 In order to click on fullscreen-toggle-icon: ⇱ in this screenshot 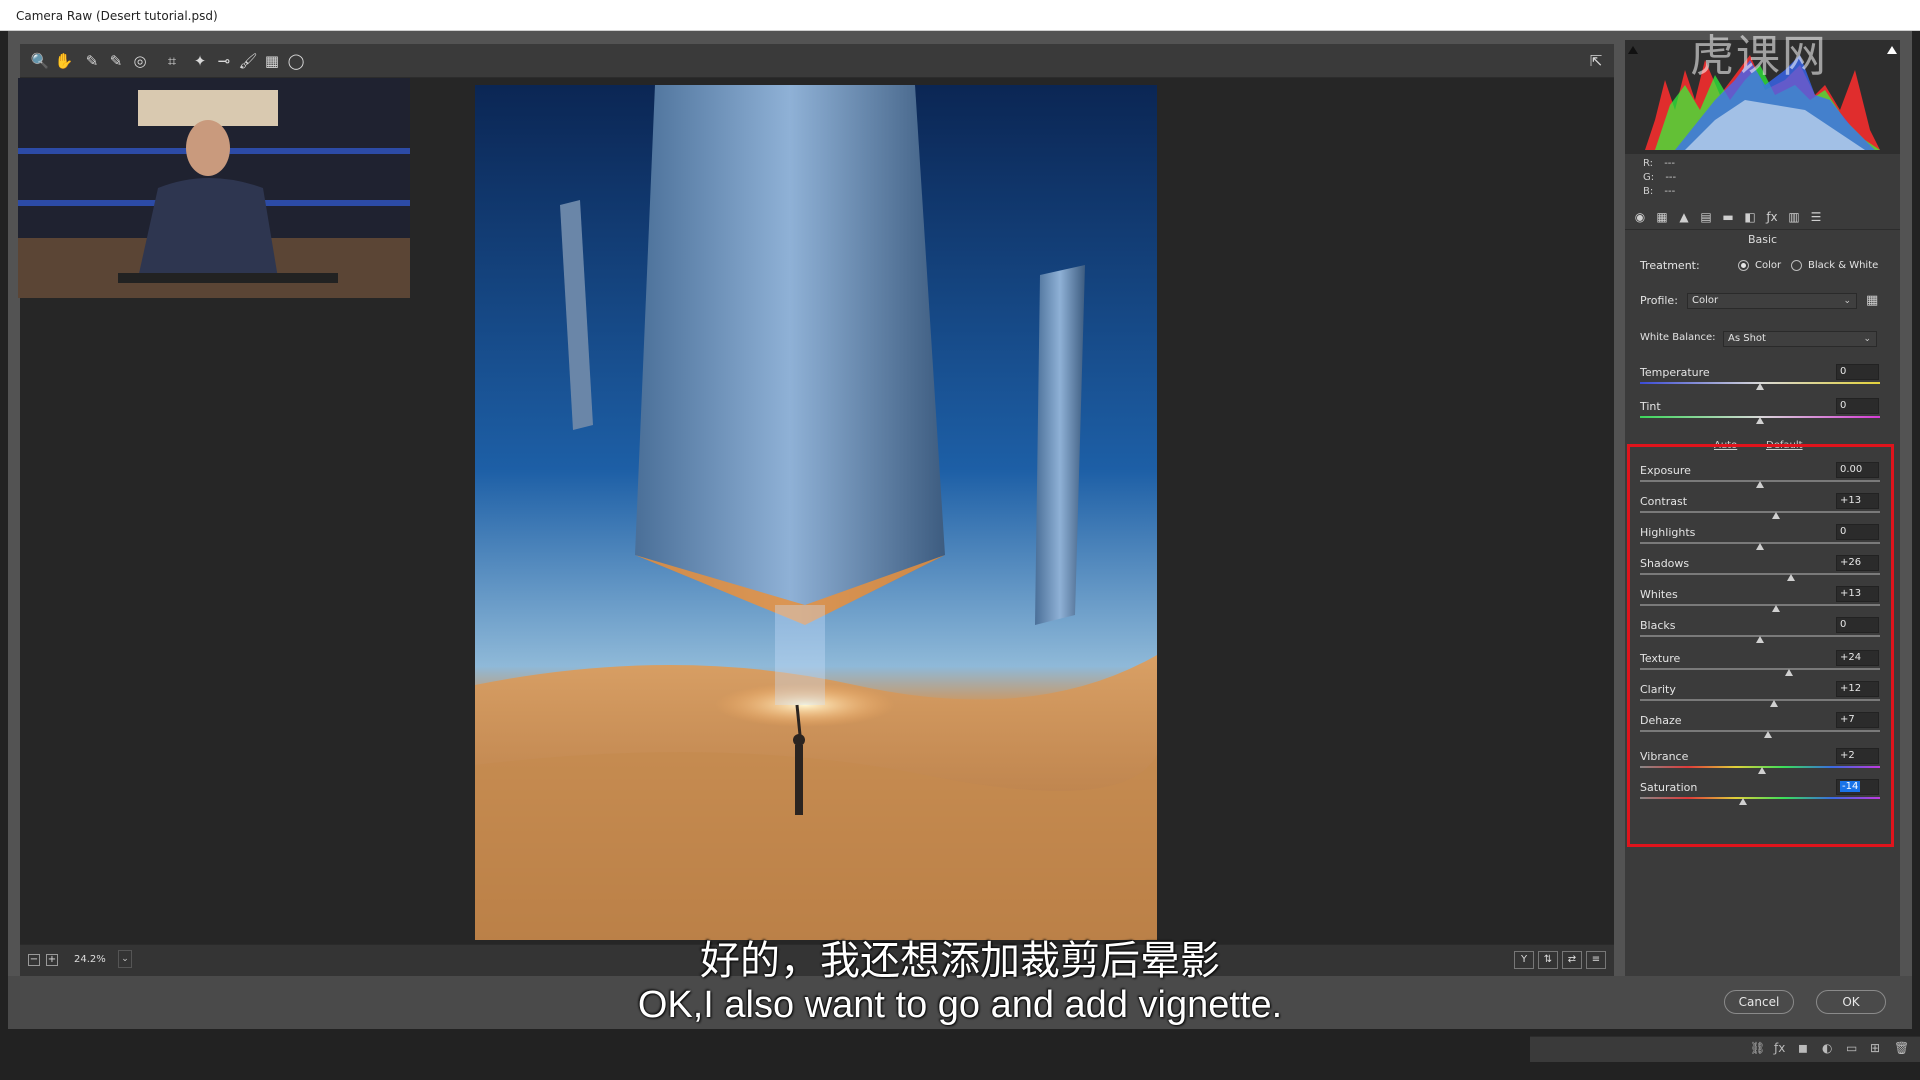, I will do `click(1596, 61)`.